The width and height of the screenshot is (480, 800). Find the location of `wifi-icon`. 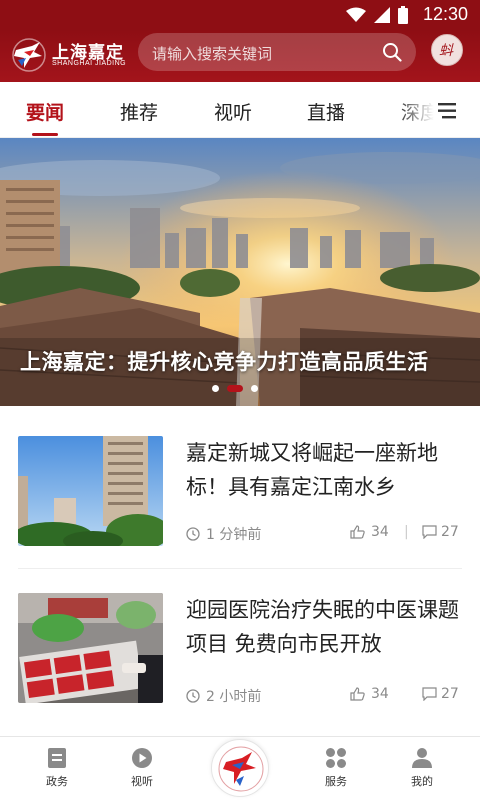

wifi-icon is located at coordinates (356, 14).